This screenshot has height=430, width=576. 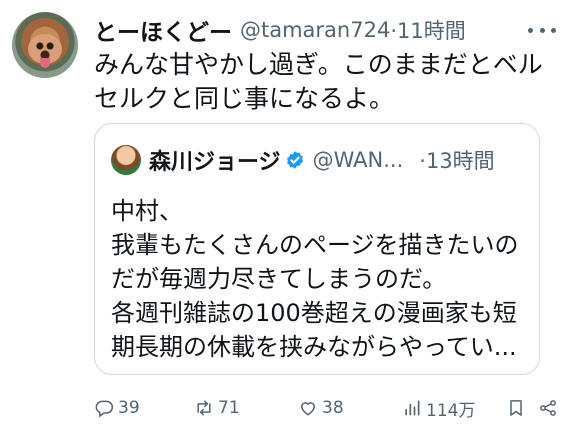 I want to click on author-avatar, so click(x=45, y=45).